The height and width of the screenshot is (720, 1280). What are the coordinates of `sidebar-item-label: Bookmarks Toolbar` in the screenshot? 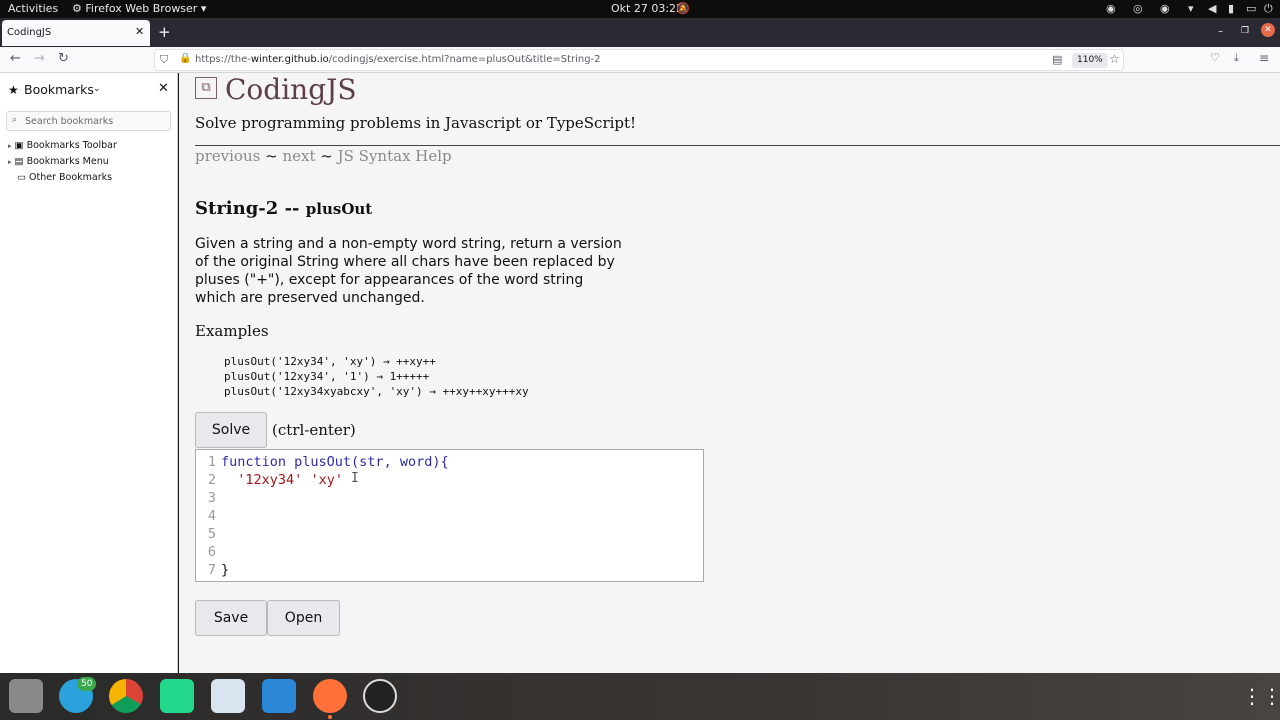 It's located at (71, 145).